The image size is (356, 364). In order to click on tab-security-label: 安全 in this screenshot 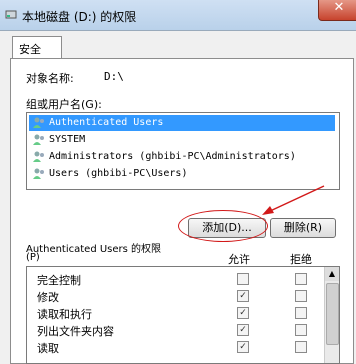, I will do `click(30, 49)`.